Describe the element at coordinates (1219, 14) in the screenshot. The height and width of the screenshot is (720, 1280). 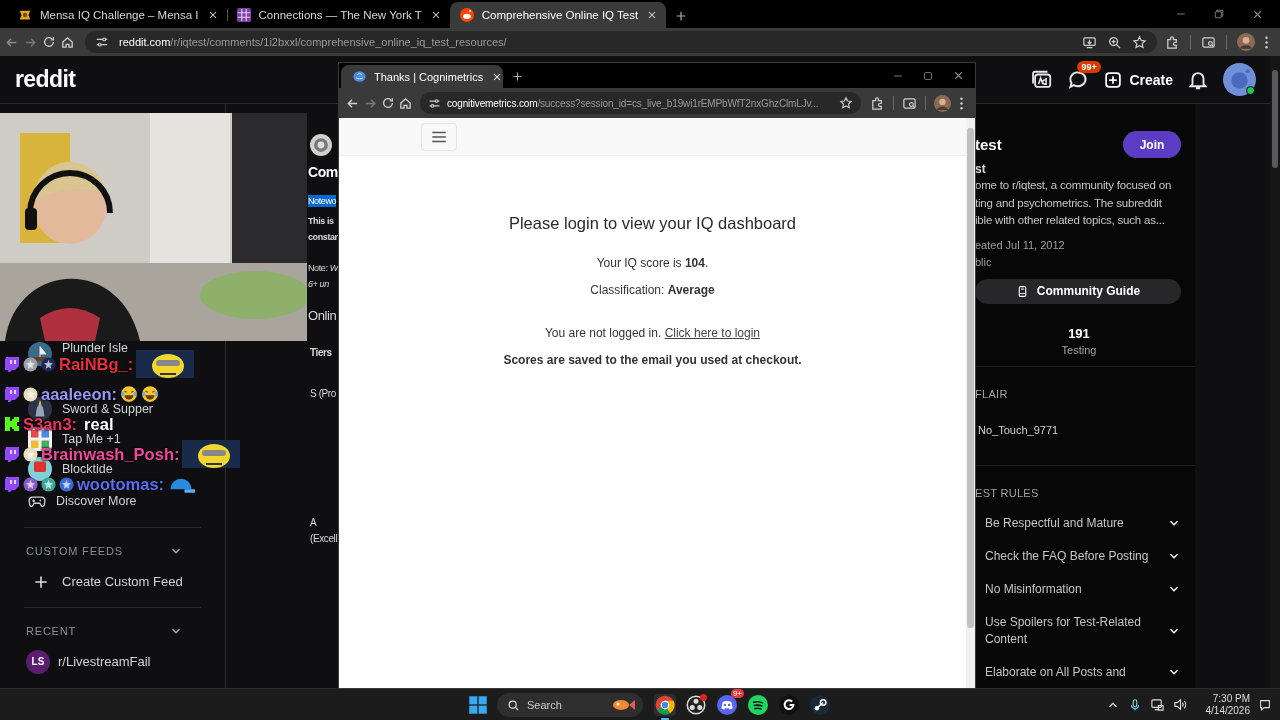
I see `restore-icon` at that location.